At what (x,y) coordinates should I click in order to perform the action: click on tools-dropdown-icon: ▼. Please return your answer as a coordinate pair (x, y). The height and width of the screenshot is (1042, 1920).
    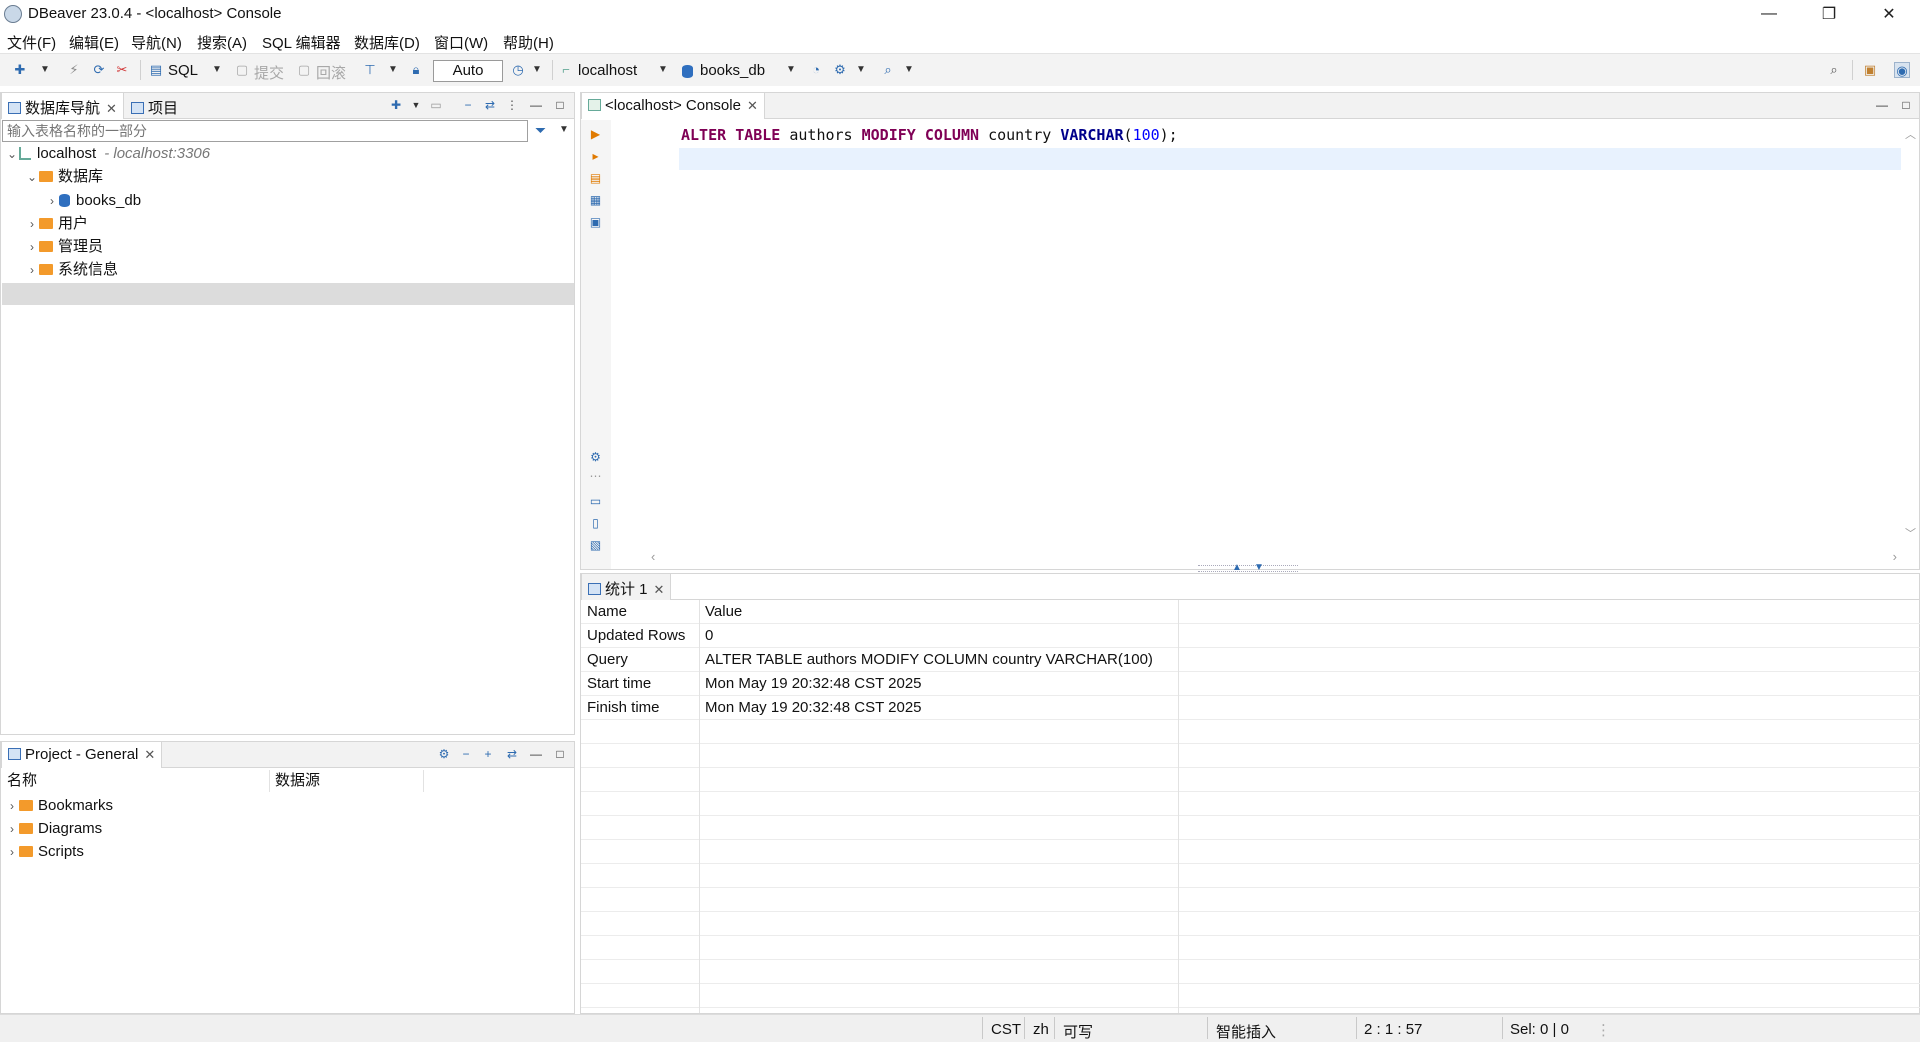
    Looking at the image, I should click on (861, 70).